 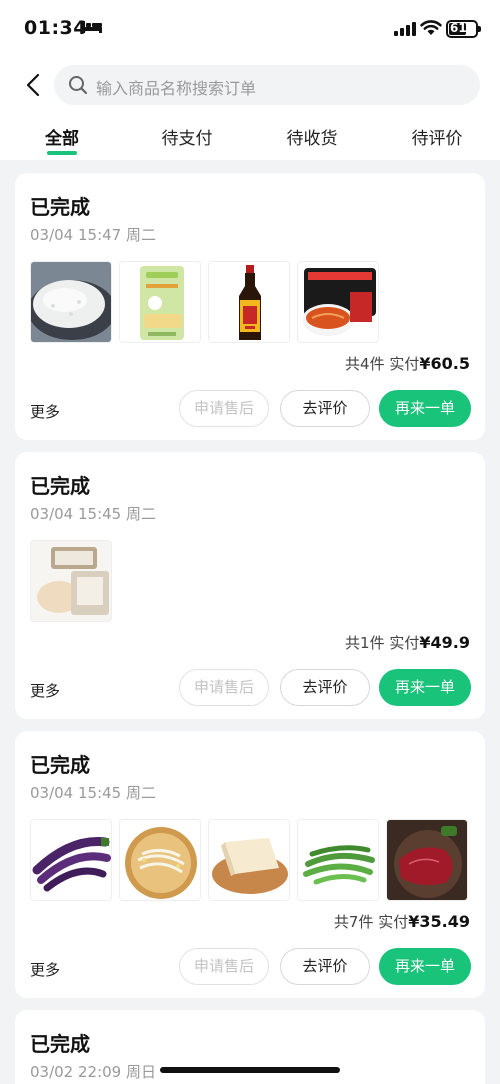 What do you see at coordinates (71, 302) in the screenshot?
I see `product-thumbnail-rice` at bounding box center [71, 302].